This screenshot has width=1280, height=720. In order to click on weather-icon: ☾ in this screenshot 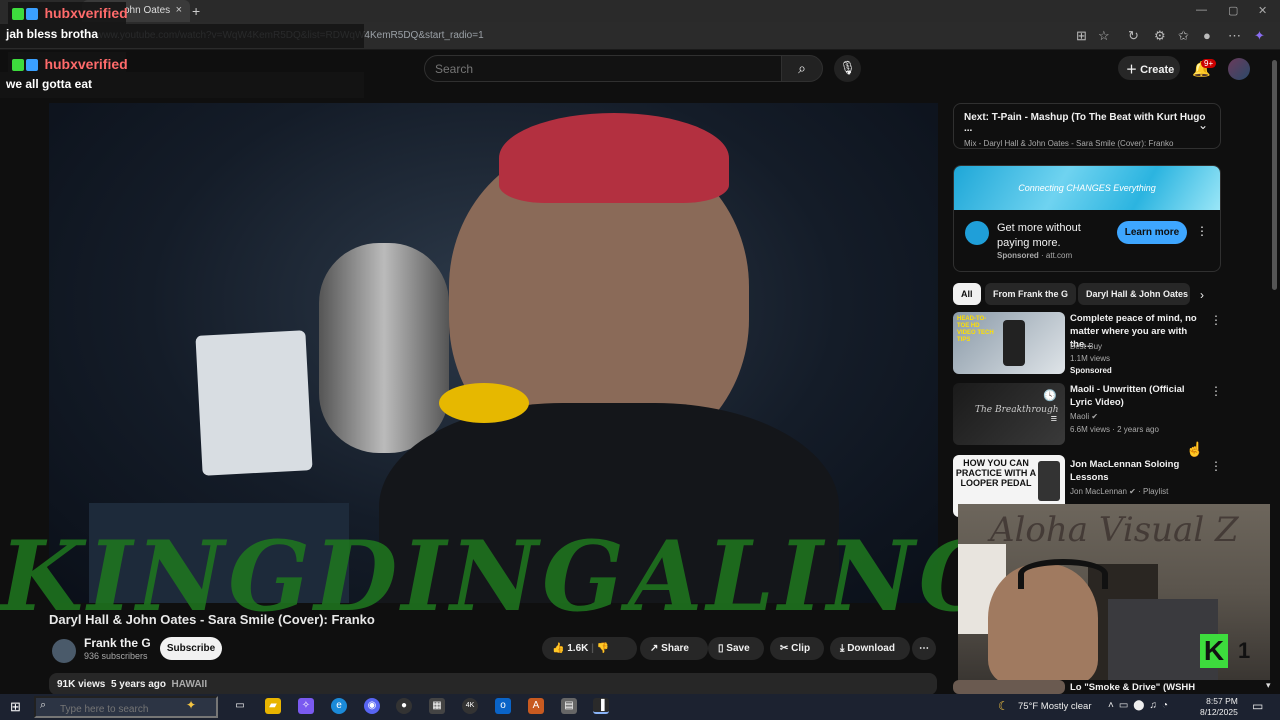, I will do `click(1003, 706)`.